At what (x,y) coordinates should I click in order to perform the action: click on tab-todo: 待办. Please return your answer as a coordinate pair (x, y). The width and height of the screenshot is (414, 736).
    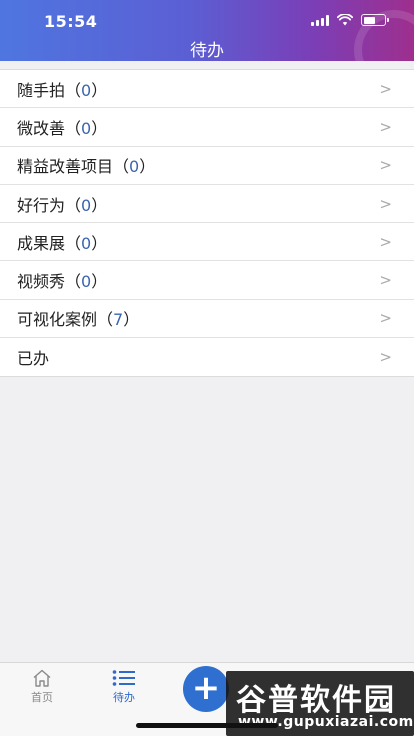
    Looking at the image, I should click on (124, 686).